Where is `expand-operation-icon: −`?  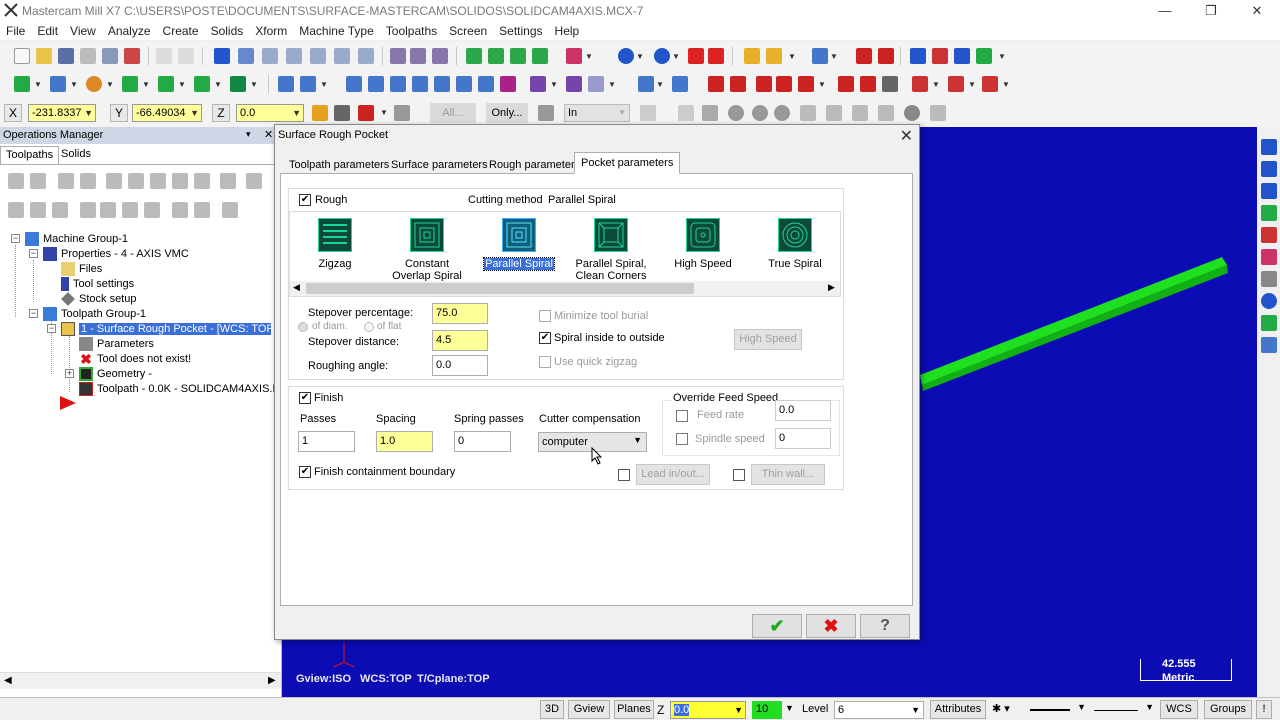 expand-operation-icon: − is located at coordinates (51, 328).